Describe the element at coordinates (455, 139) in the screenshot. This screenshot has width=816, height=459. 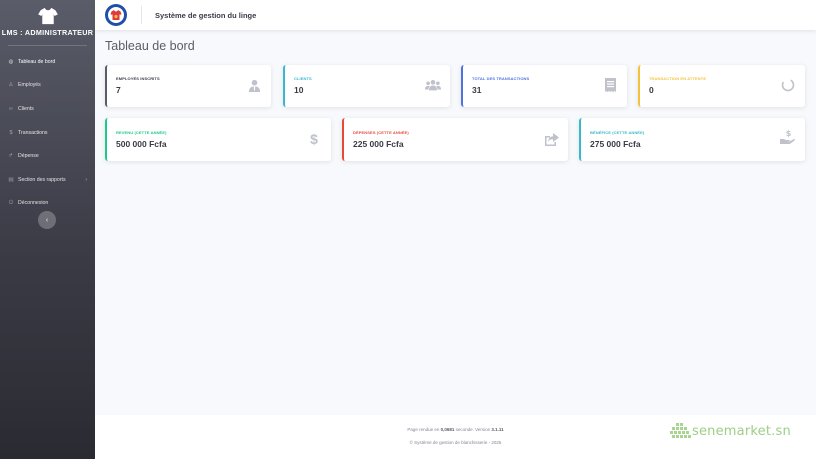
I see `stat-card-depenses: DÉPENSES (CETTE ANNÉE) 225 000 Fcfa` at that location.